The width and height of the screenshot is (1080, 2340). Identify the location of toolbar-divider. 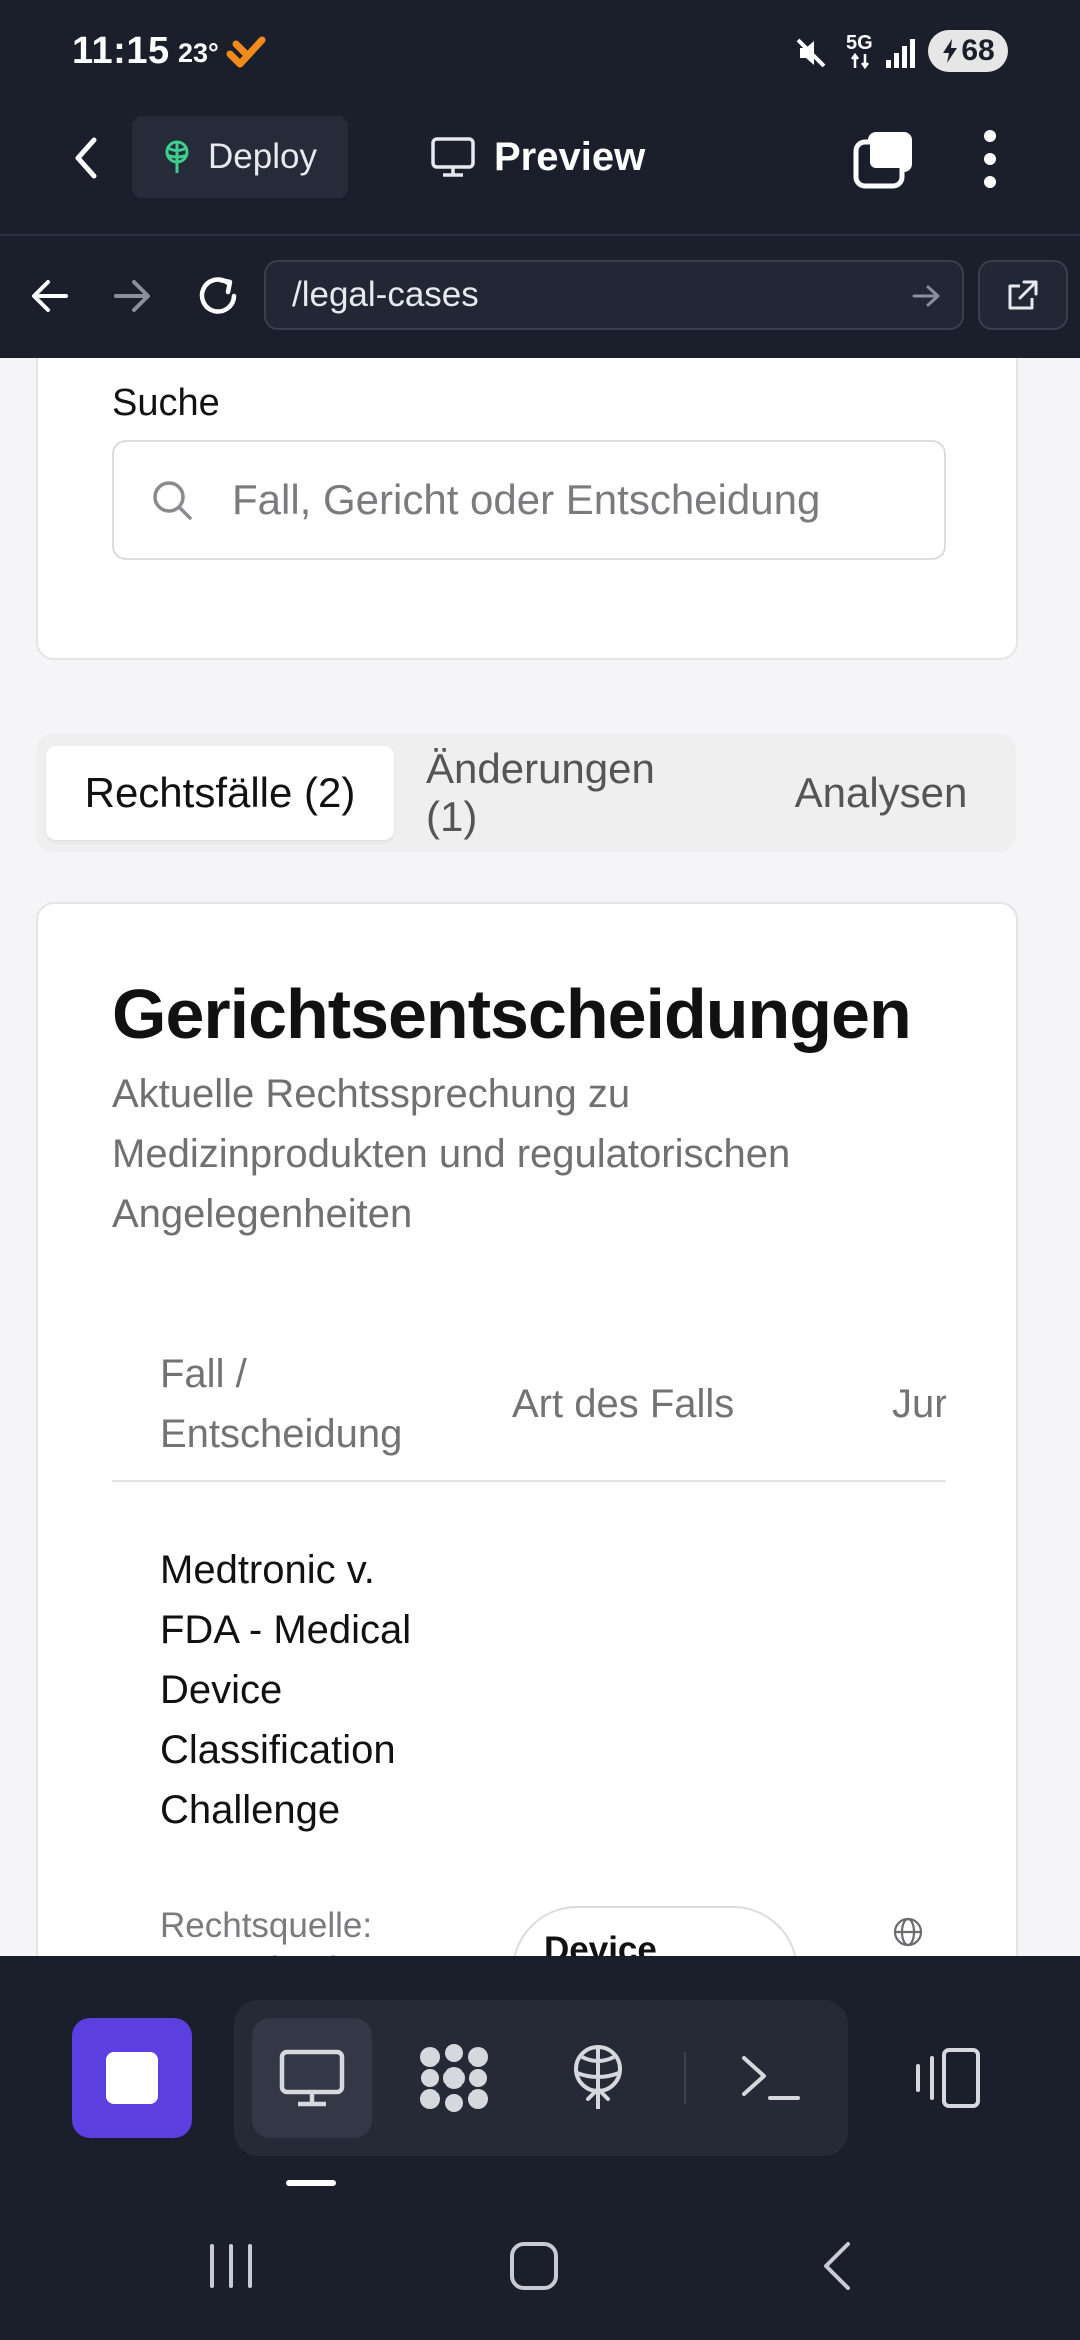
(685, 2078).